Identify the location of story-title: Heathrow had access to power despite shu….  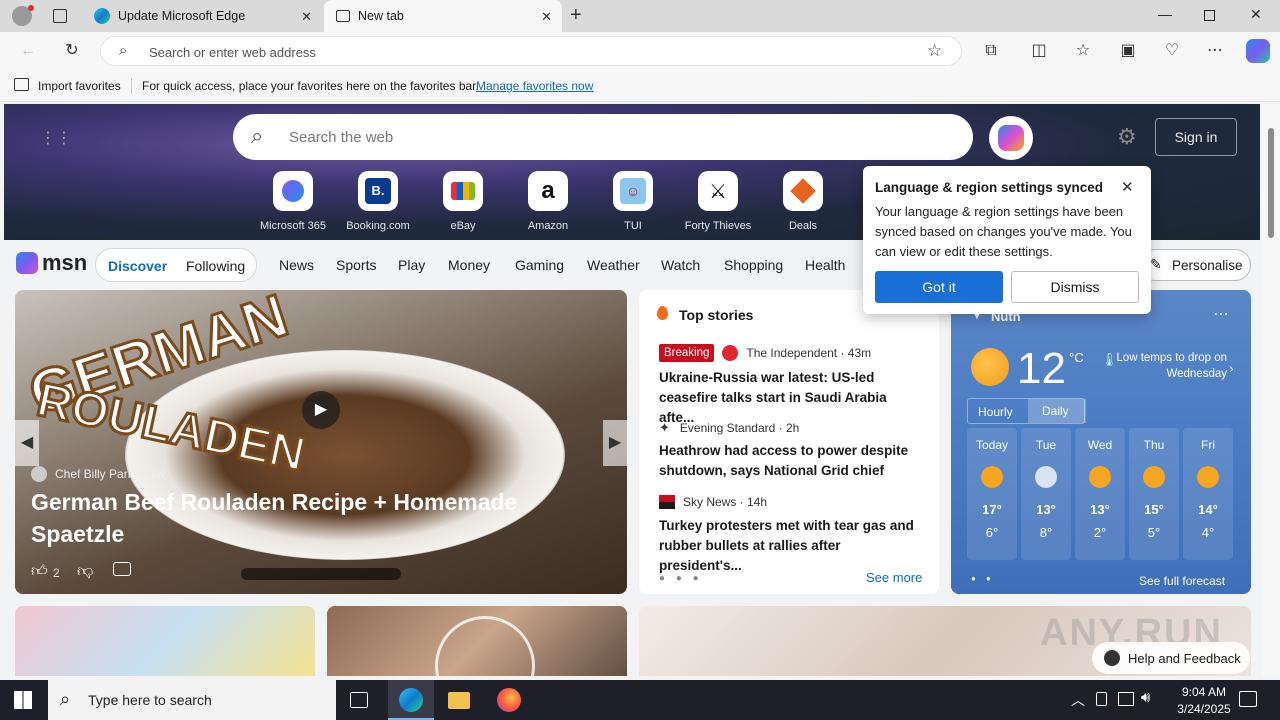
(791, 461).